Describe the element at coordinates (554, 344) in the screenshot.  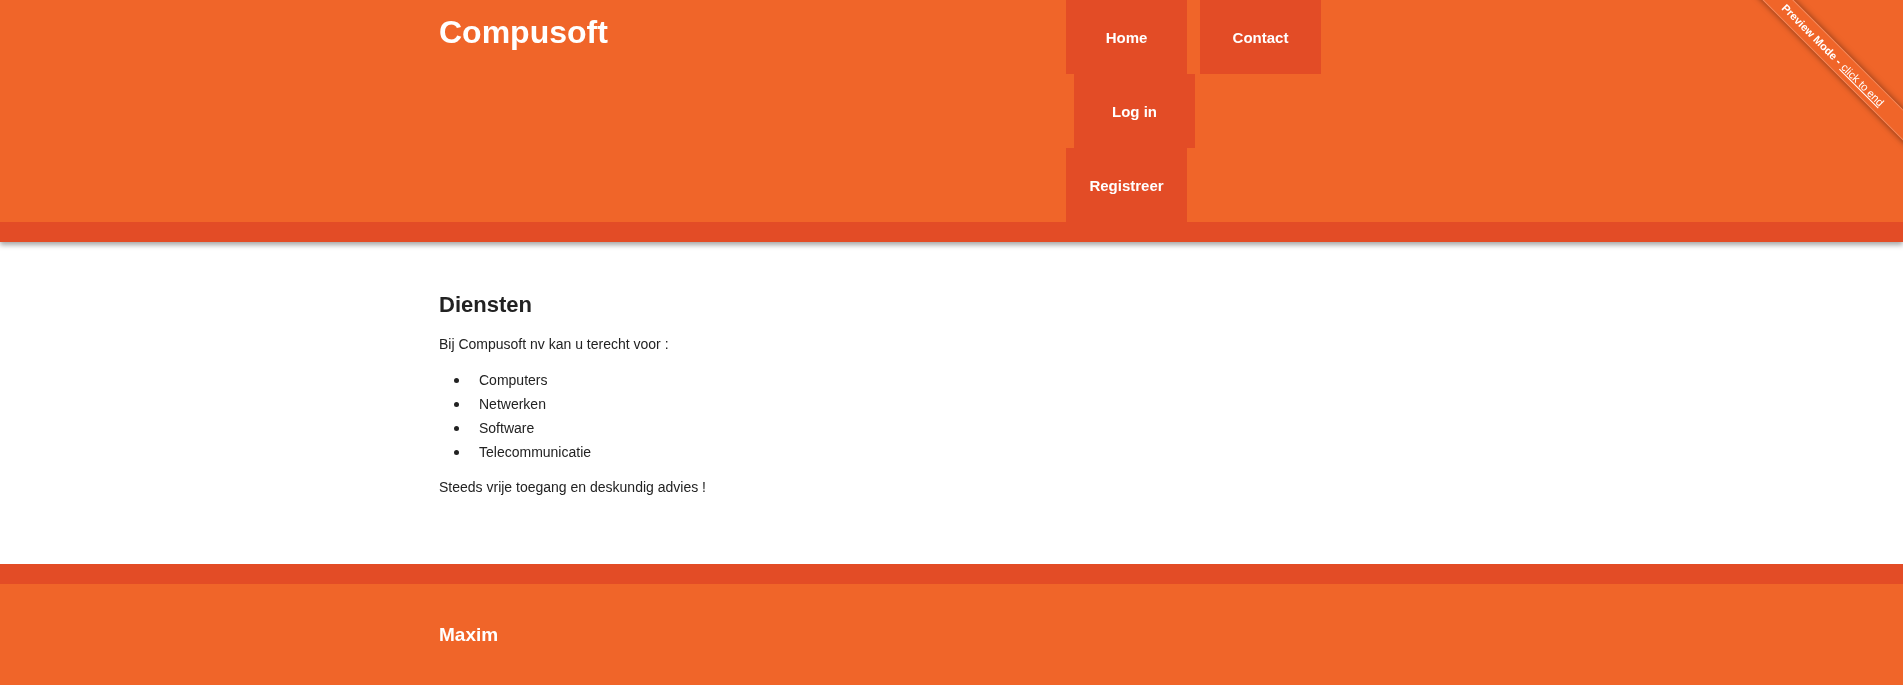
I see `intro-text: Bij Compusoft nv kan u terecht voor :` at that location.